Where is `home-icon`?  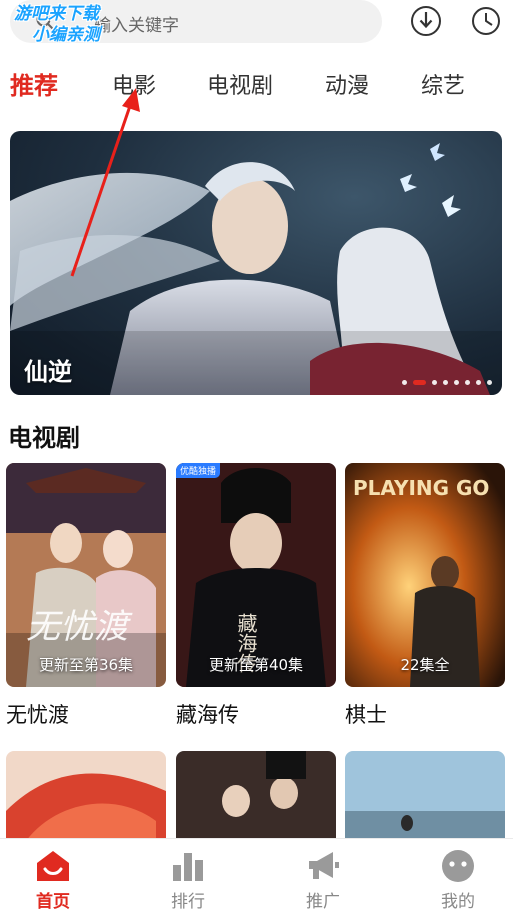 home-icon is located at coordinates (53, 866).